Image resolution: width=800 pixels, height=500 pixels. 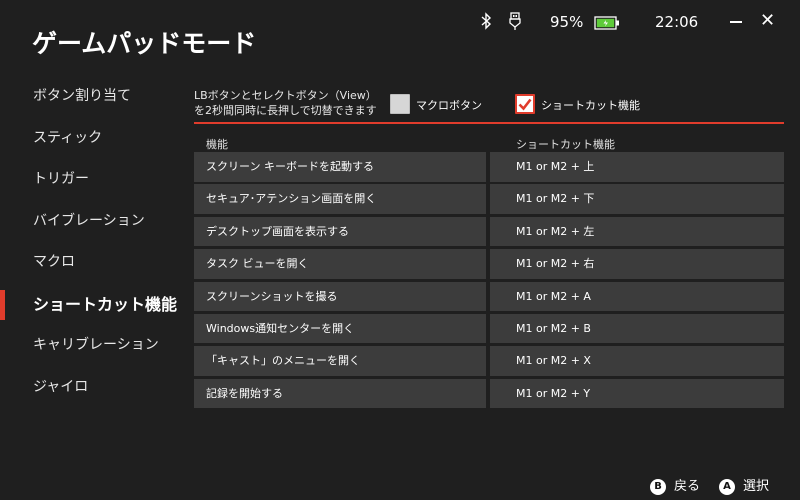 What do you see at coordinates (489, 297) in the screenshot?
I see `table-row: スクリーンショットを撮る M1 or M2 + A` at bounding box center [489, 297].